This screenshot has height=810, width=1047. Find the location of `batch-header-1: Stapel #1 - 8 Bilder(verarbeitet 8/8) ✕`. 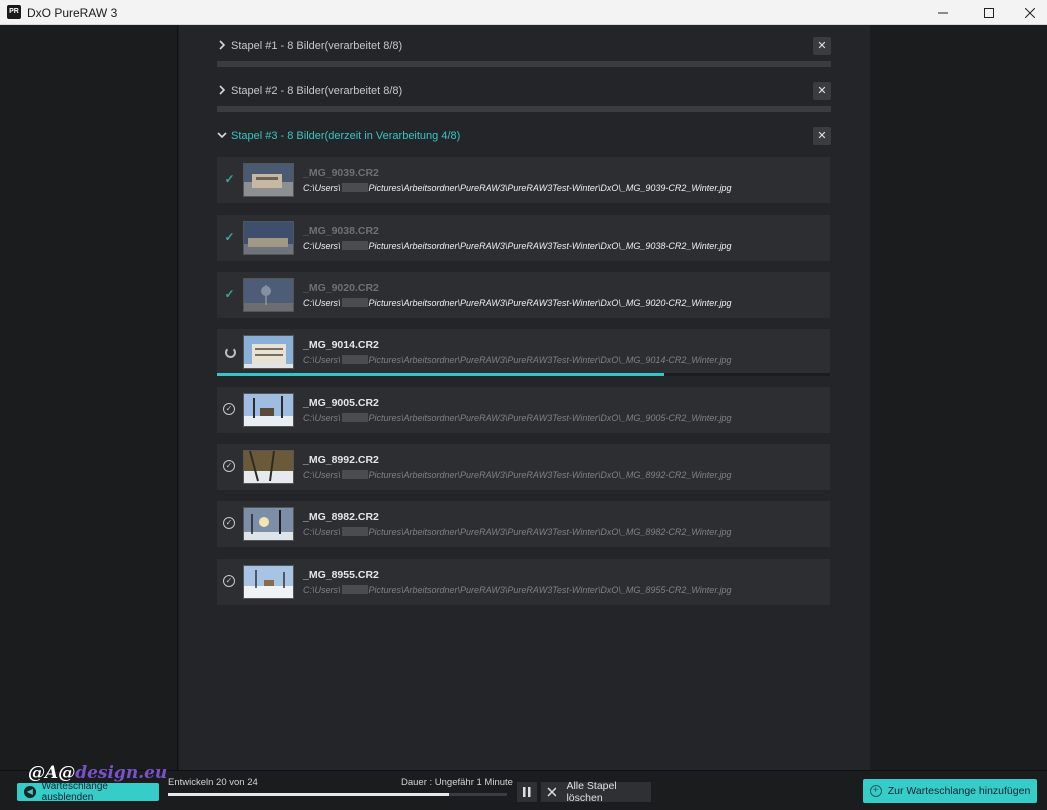

batch-header-1: Stapel #1 - 8 Bilder(verarbeitet 8/8) ✕ is located at coordinates (524, 47).